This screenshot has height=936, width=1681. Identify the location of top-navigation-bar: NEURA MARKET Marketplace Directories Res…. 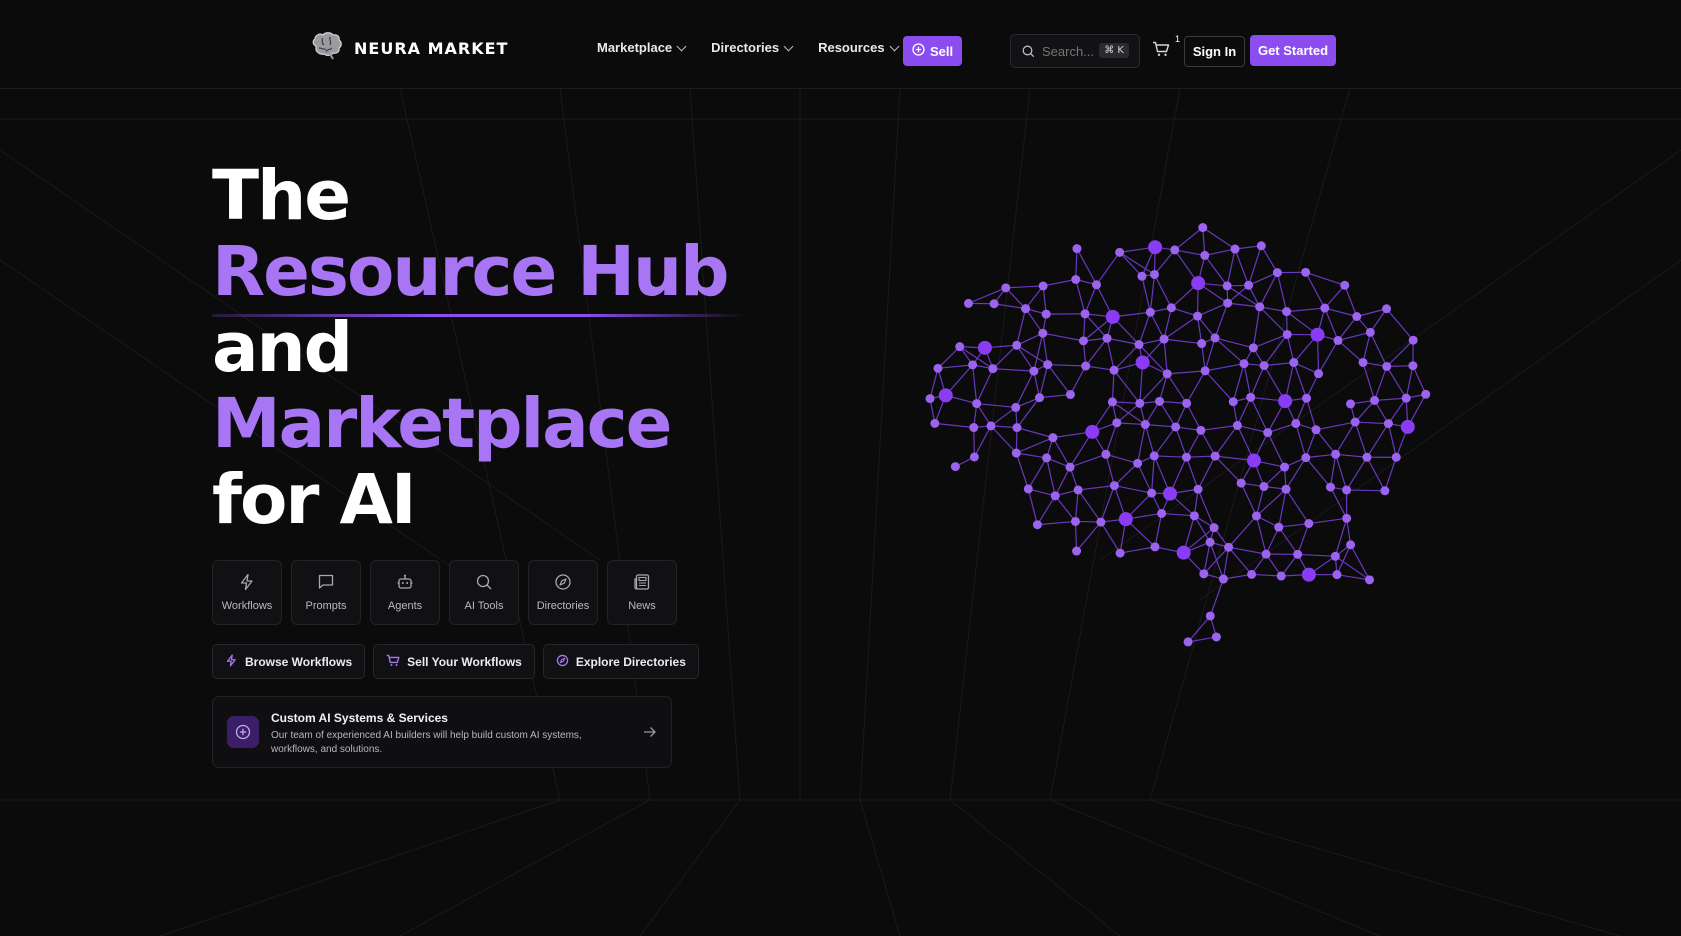
(840, 44).